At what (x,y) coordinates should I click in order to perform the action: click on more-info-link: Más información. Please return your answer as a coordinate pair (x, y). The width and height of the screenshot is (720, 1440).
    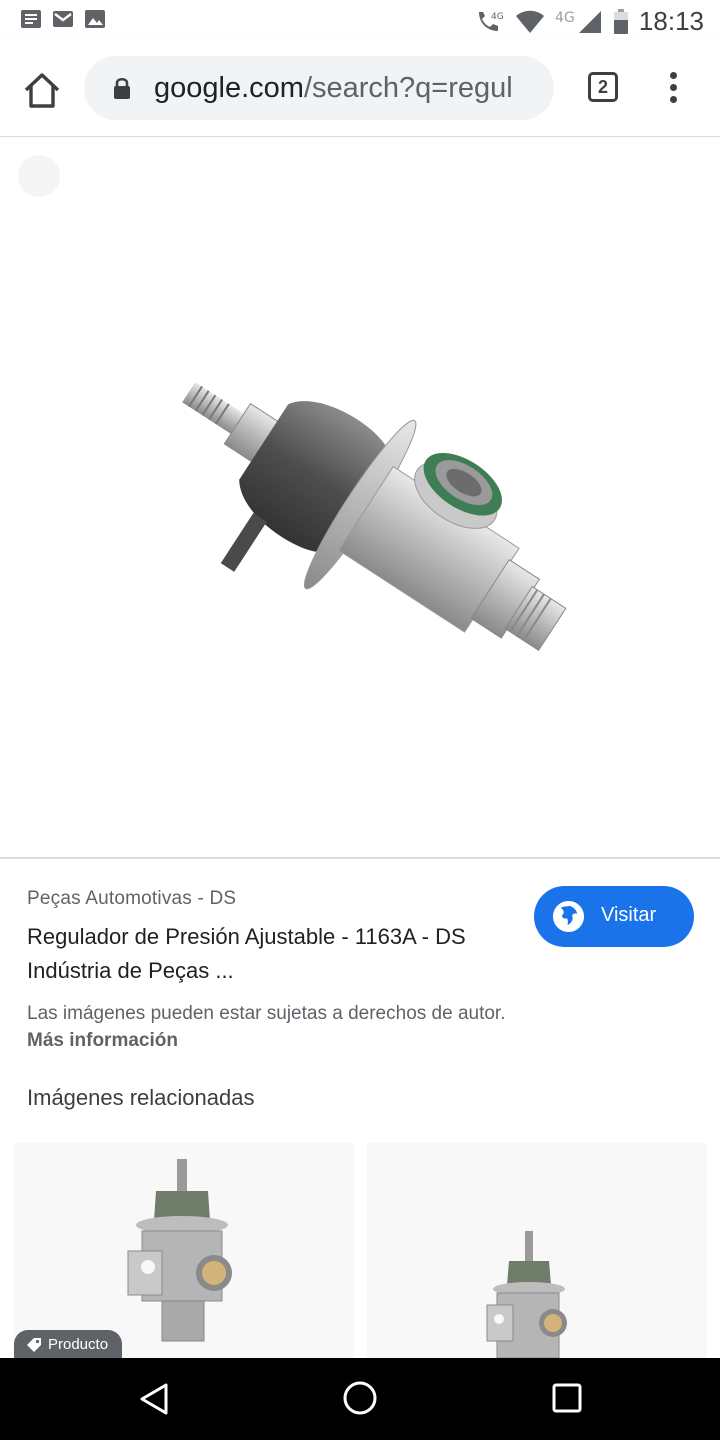
    Looking at the image, I should click on (102, 1041).